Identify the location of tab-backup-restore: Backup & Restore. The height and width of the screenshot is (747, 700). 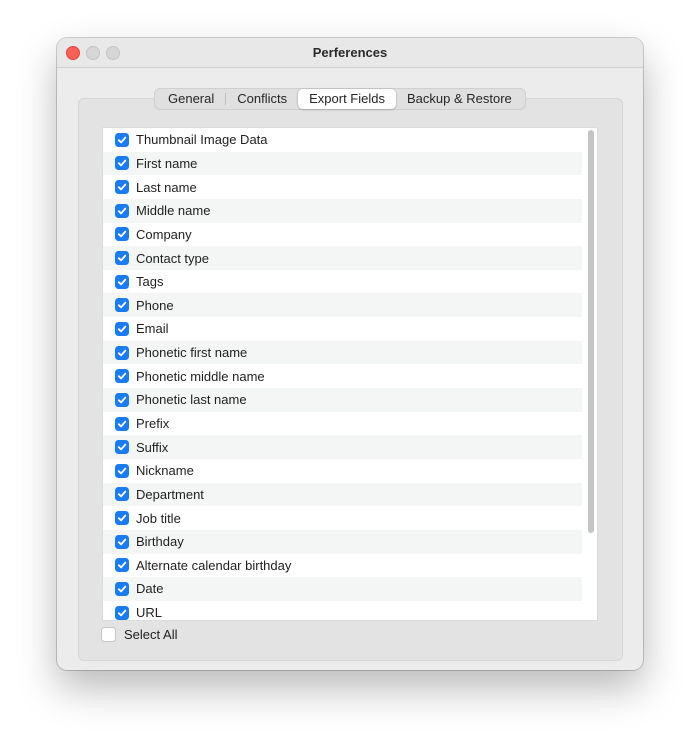
(459, 99).